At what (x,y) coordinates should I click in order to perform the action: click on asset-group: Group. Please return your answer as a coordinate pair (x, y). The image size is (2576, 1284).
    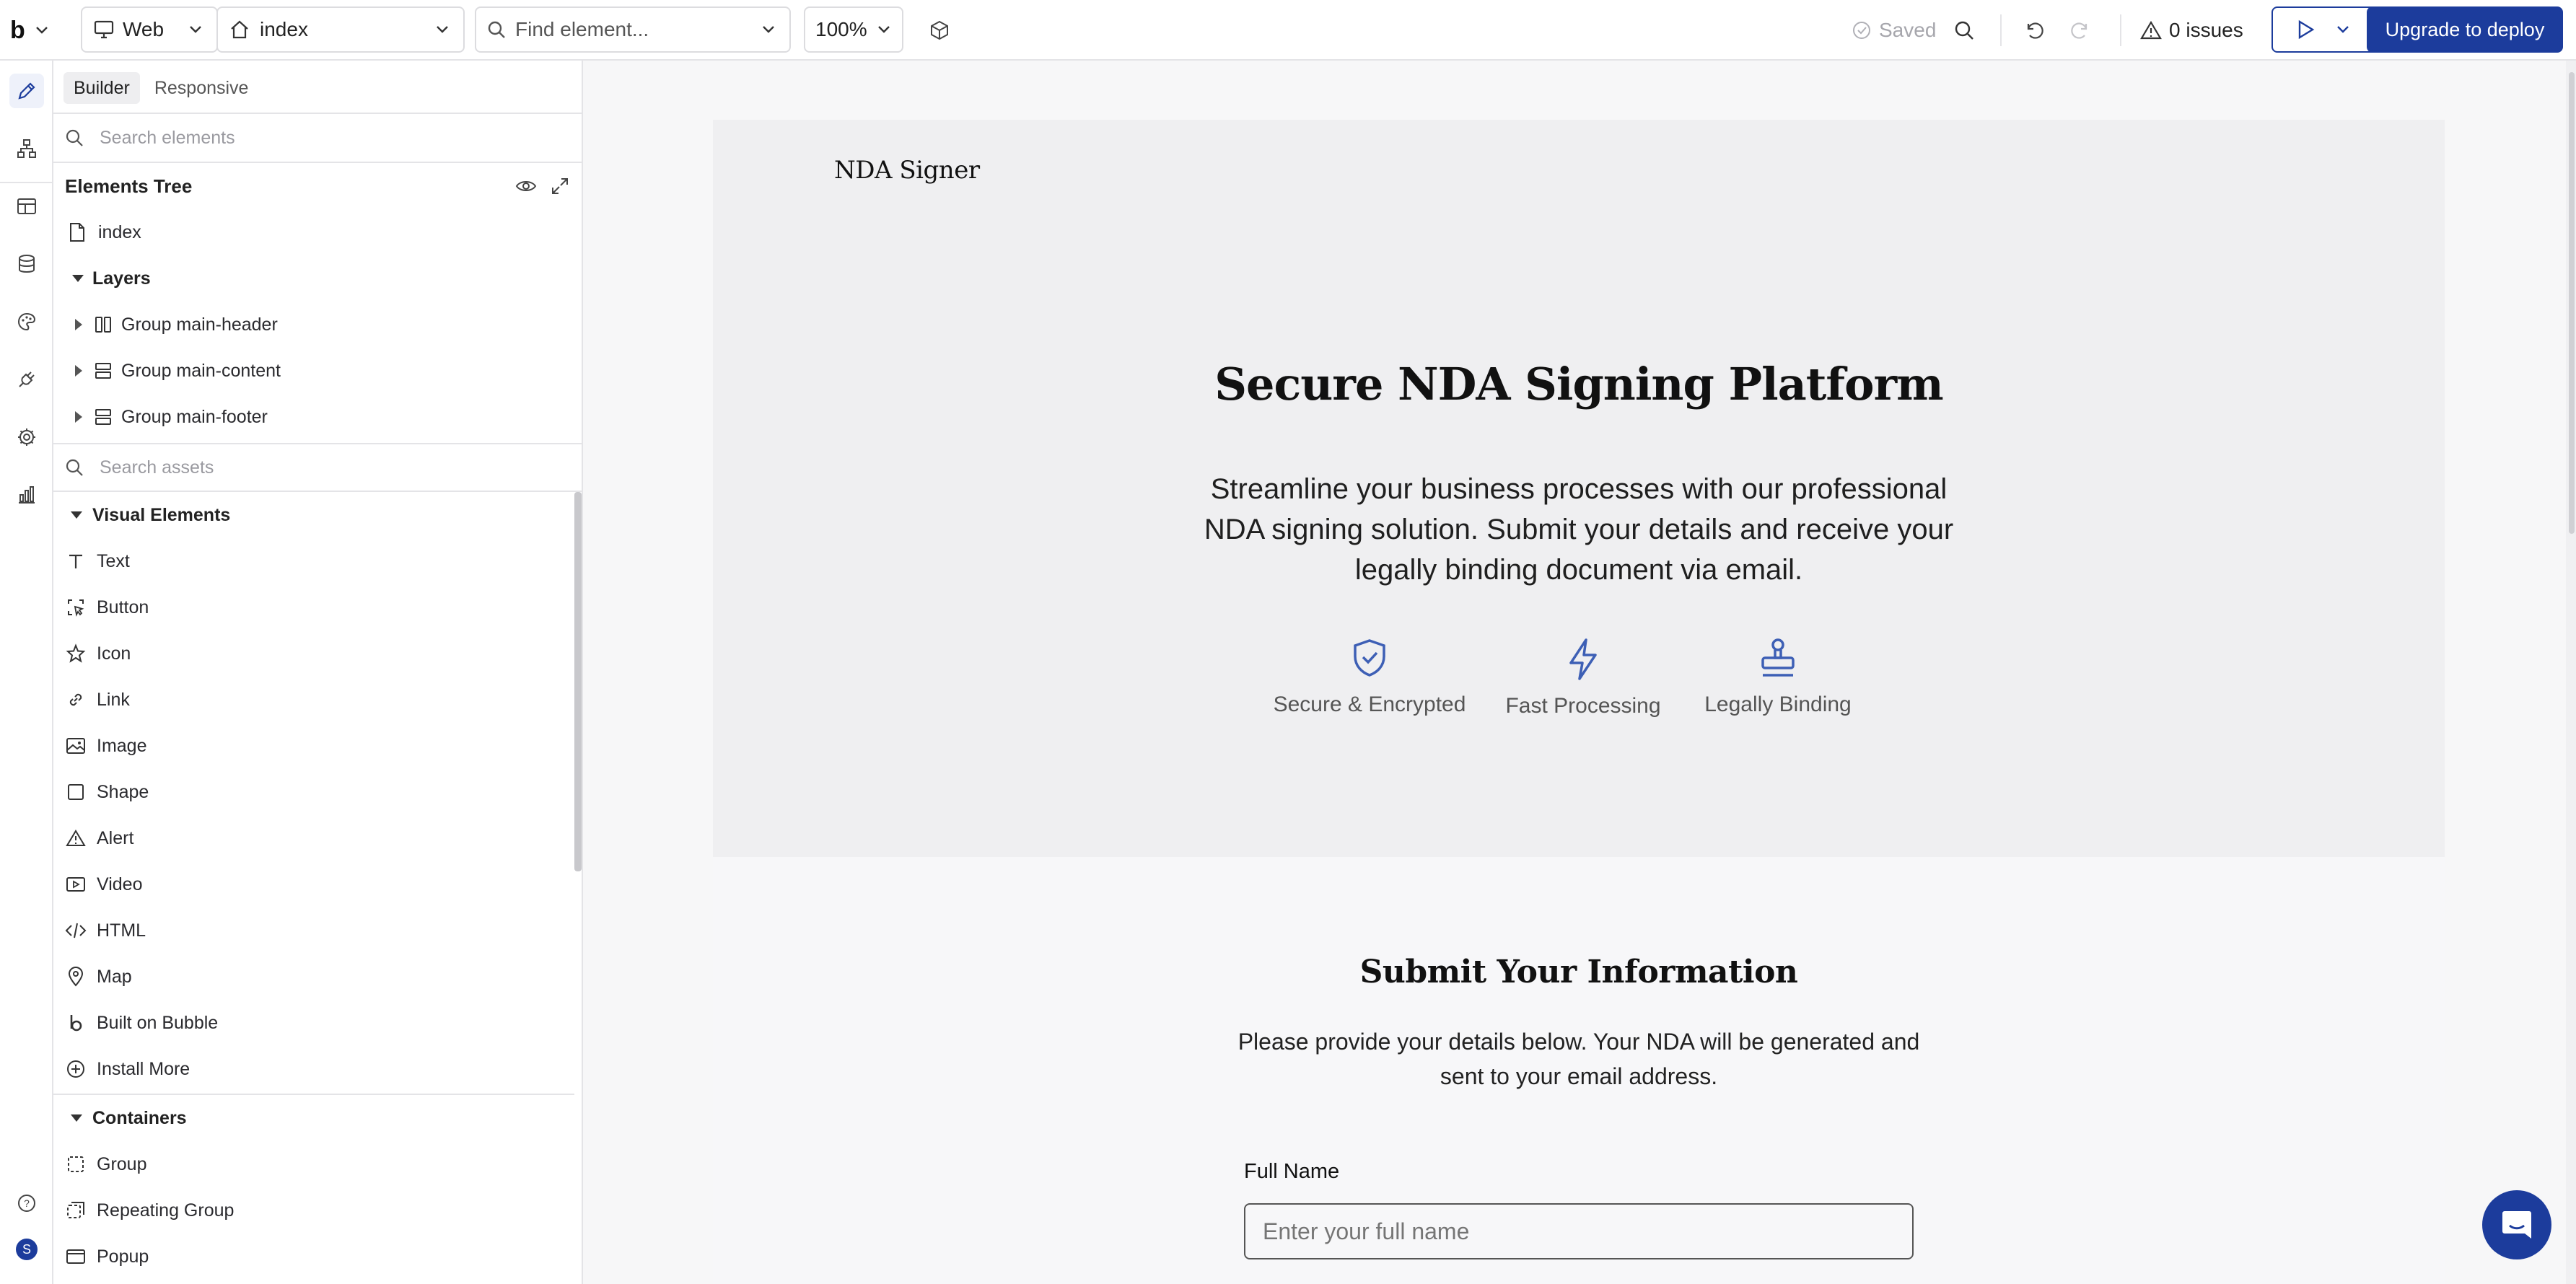
    Looking at the image, I should click on (317, 1164).